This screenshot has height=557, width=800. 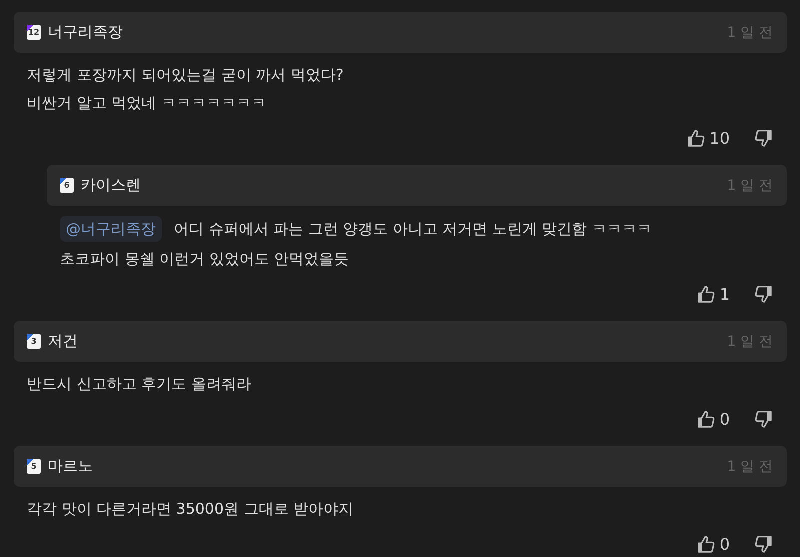 What do you see at coordinates (720, 138) in the screenshot?
I see `like-count: 10` at bounding box center [720, 138].